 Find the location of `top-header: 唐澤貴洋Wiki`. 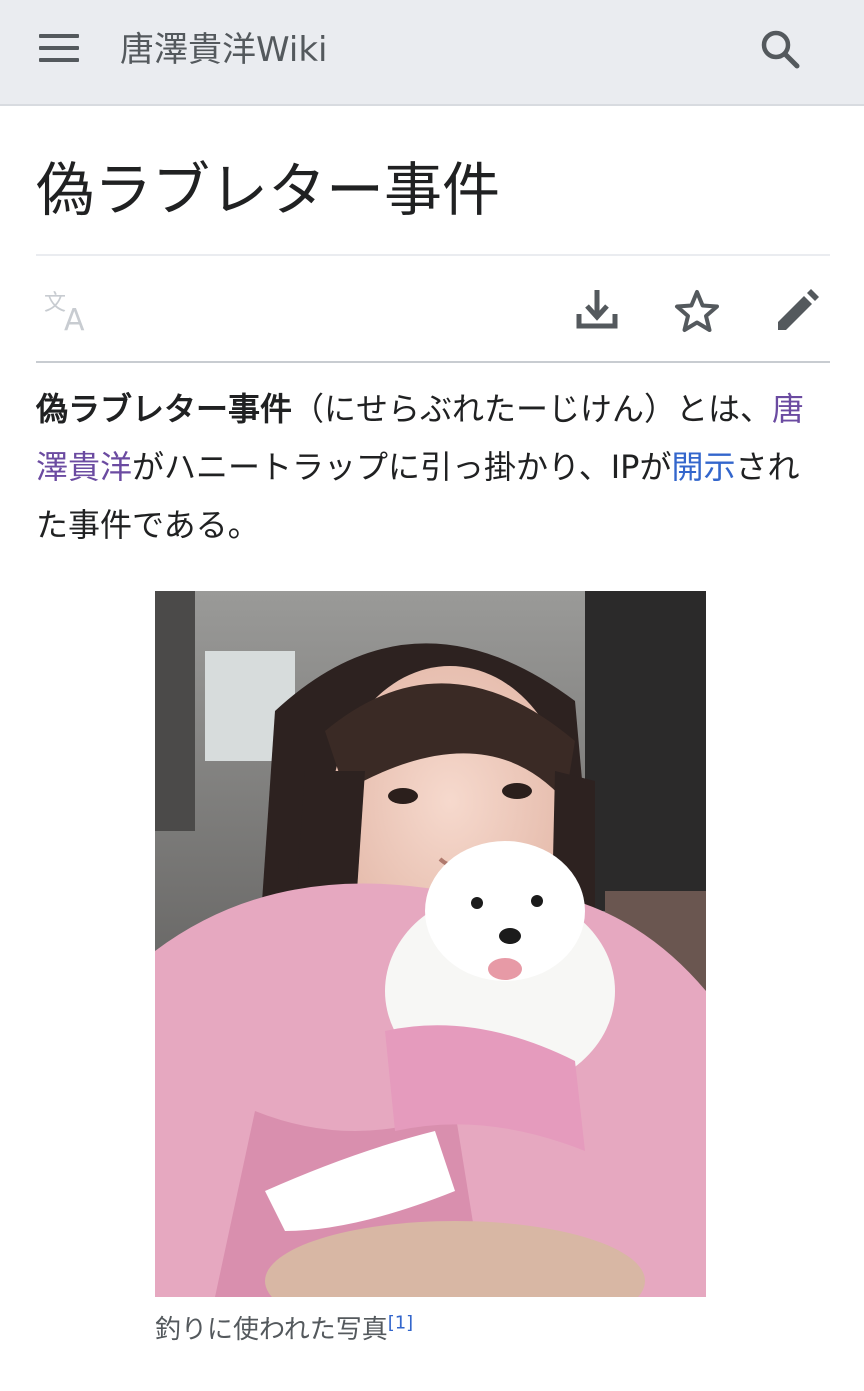

top-header: 唐澤貴洋Wiki is located at coordinates (432, 53).